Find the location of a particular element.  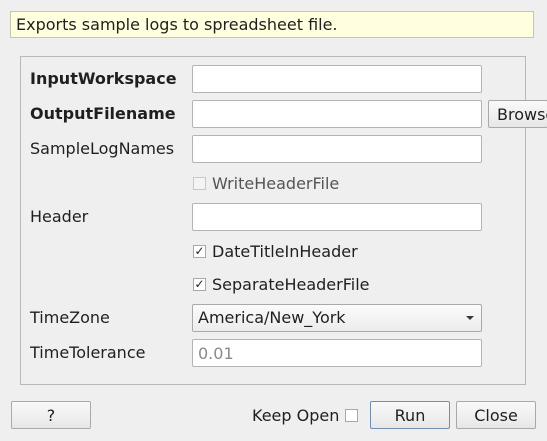

header-field is located at coordinates (337, 217).